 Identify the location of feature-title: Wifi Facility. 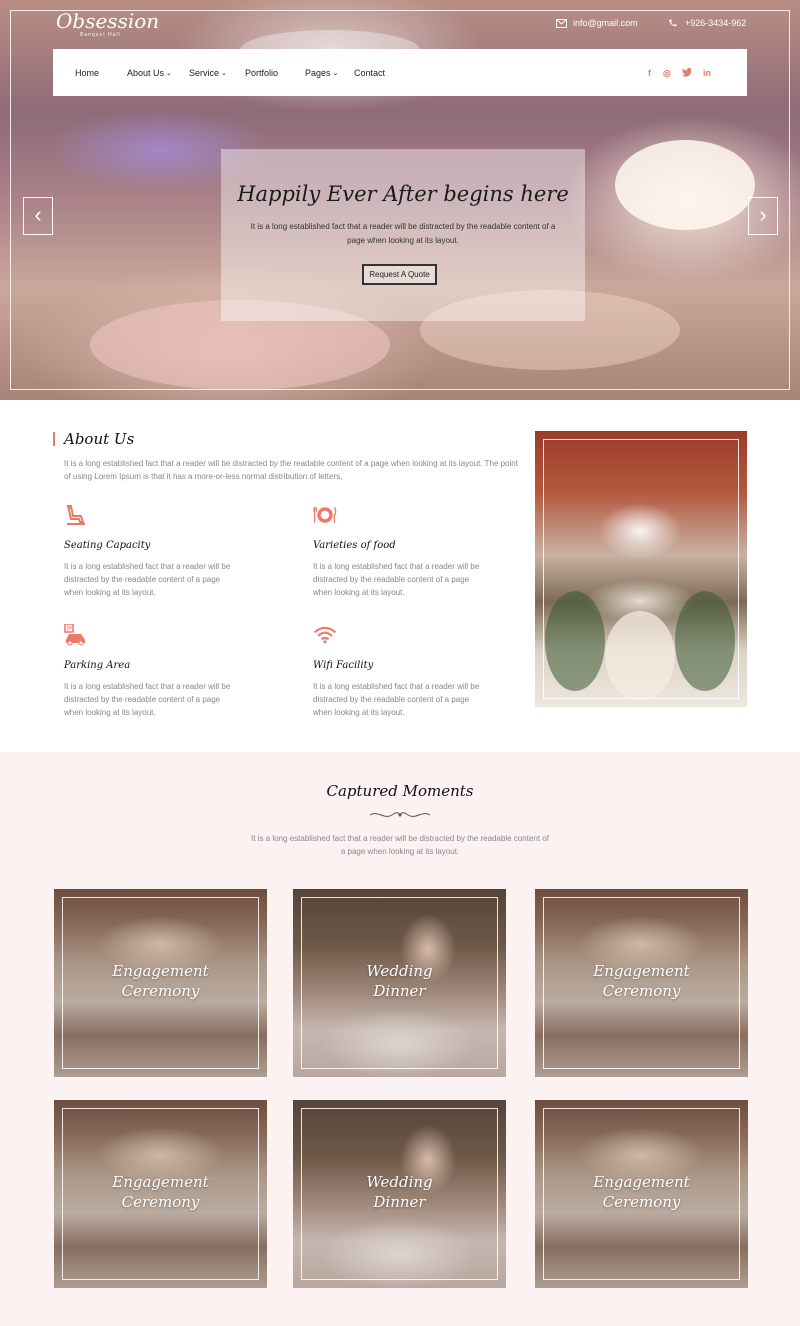
(343, 665).